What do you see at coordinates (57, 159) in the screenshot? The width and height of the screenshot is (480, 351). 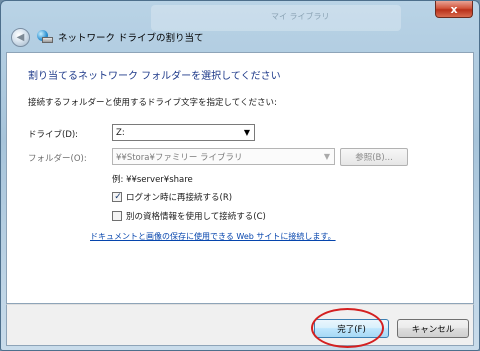 I see `folder-label: フォルダー(O):` at bounding box center [57, 159].